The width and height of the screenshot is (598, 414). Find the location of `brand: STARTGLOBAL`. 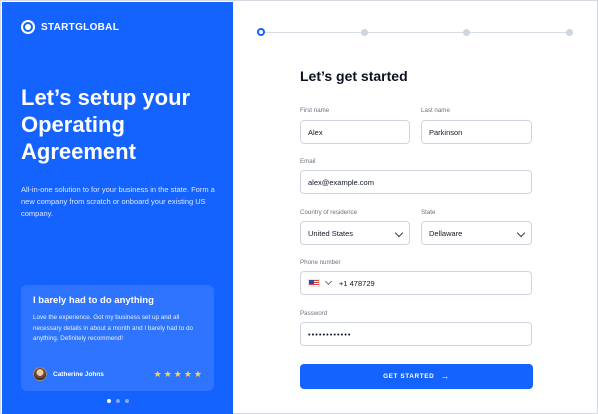

brand: STARTGLOBAL is located at coordinates (70, 27).